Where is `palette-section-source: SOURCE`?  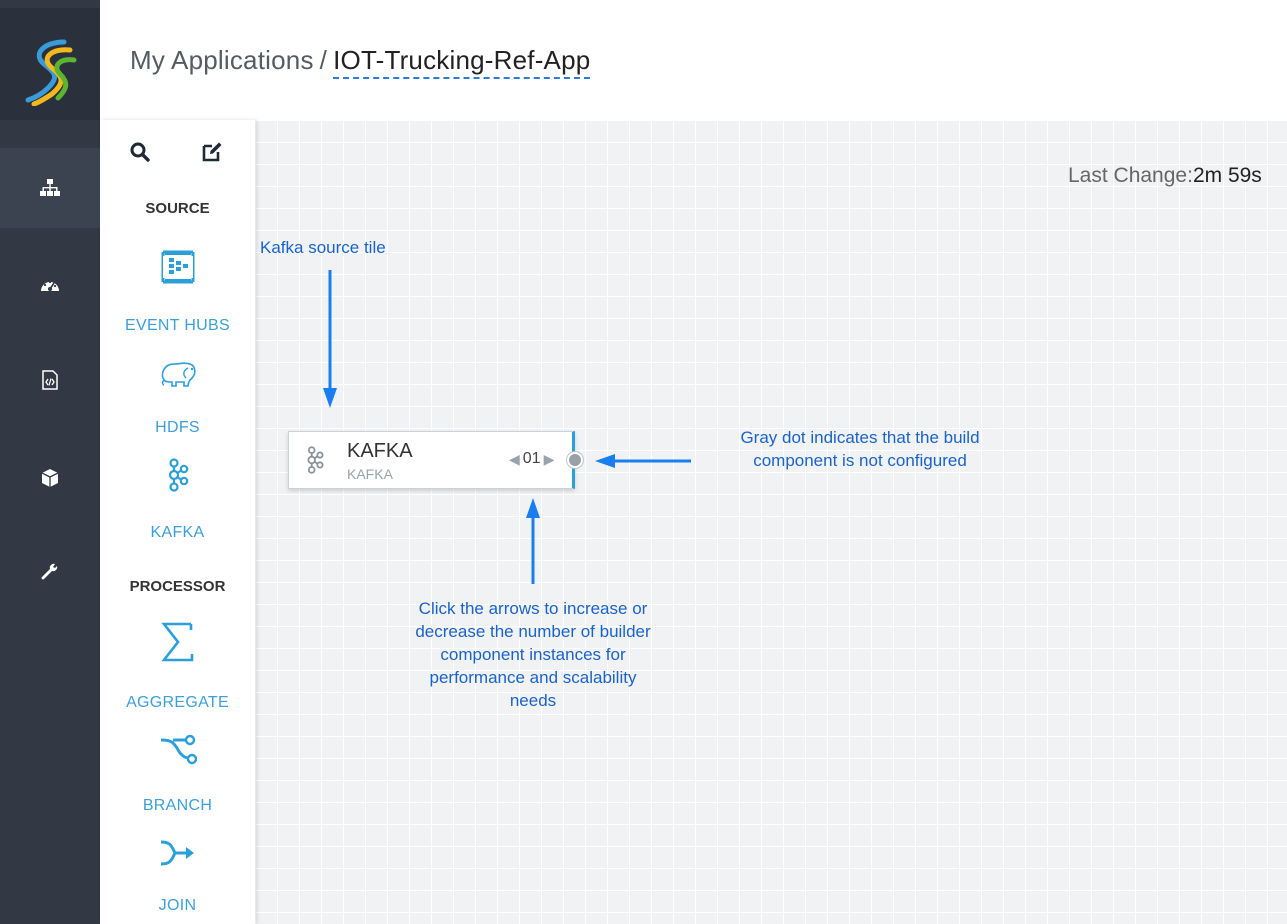
palette-section-source: SOURCE is located at coordinates (177, 208).